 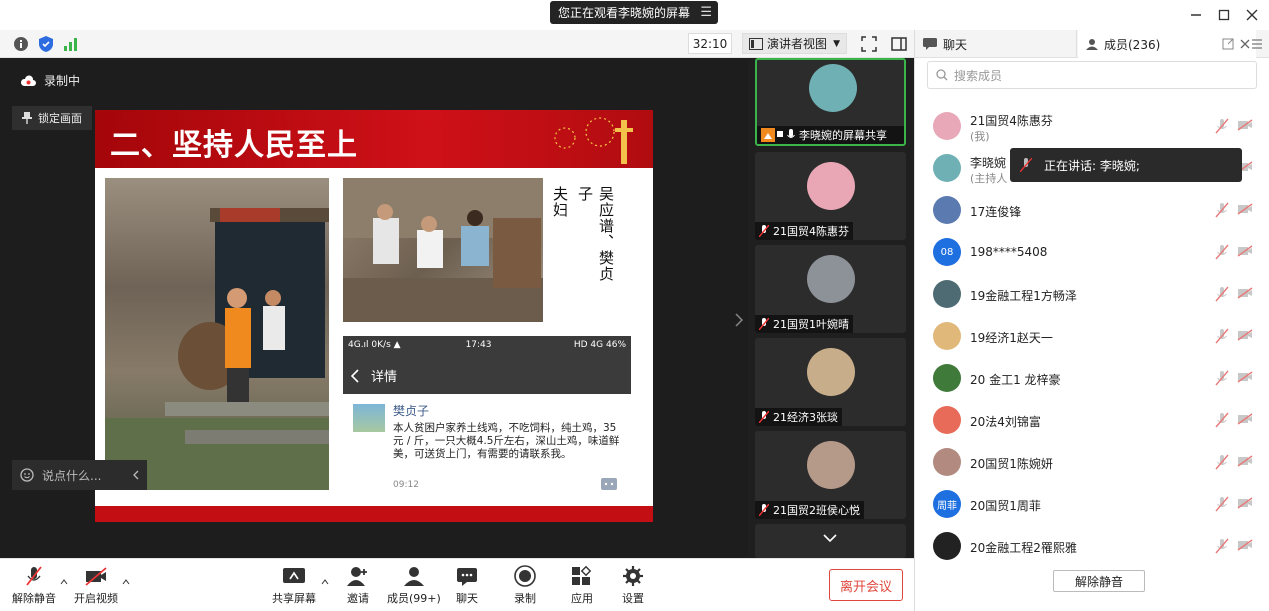 I want to click on member-row: 19经济1赵天一, so click(x=1092, y=337).